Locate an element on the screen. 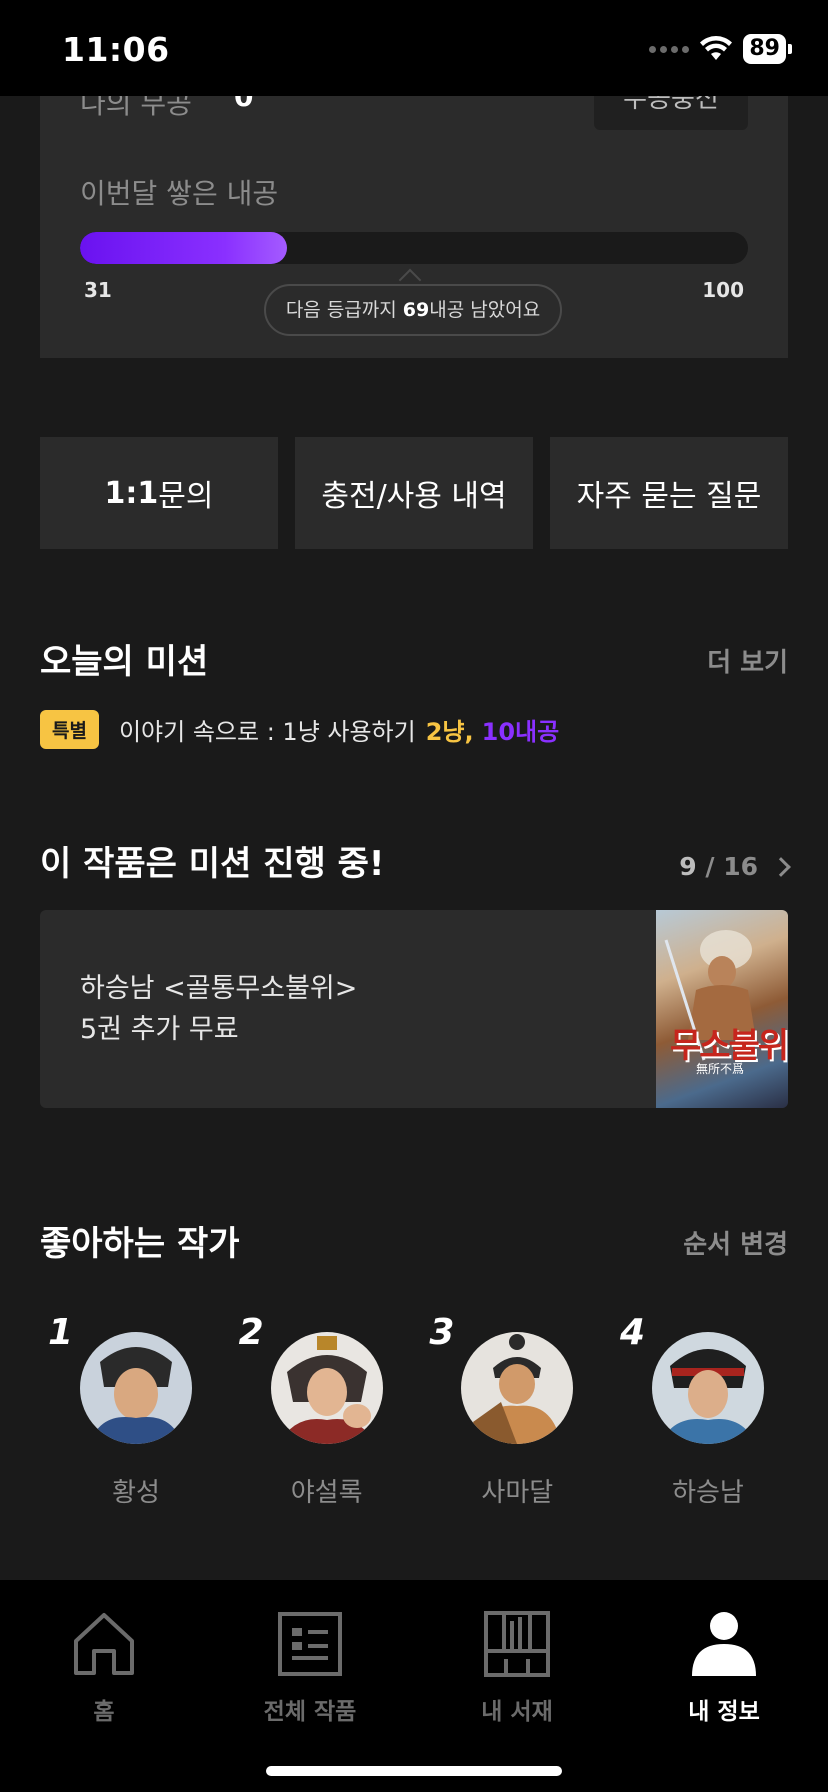  bookshelf-icon is located at coordinates (517, 1644).